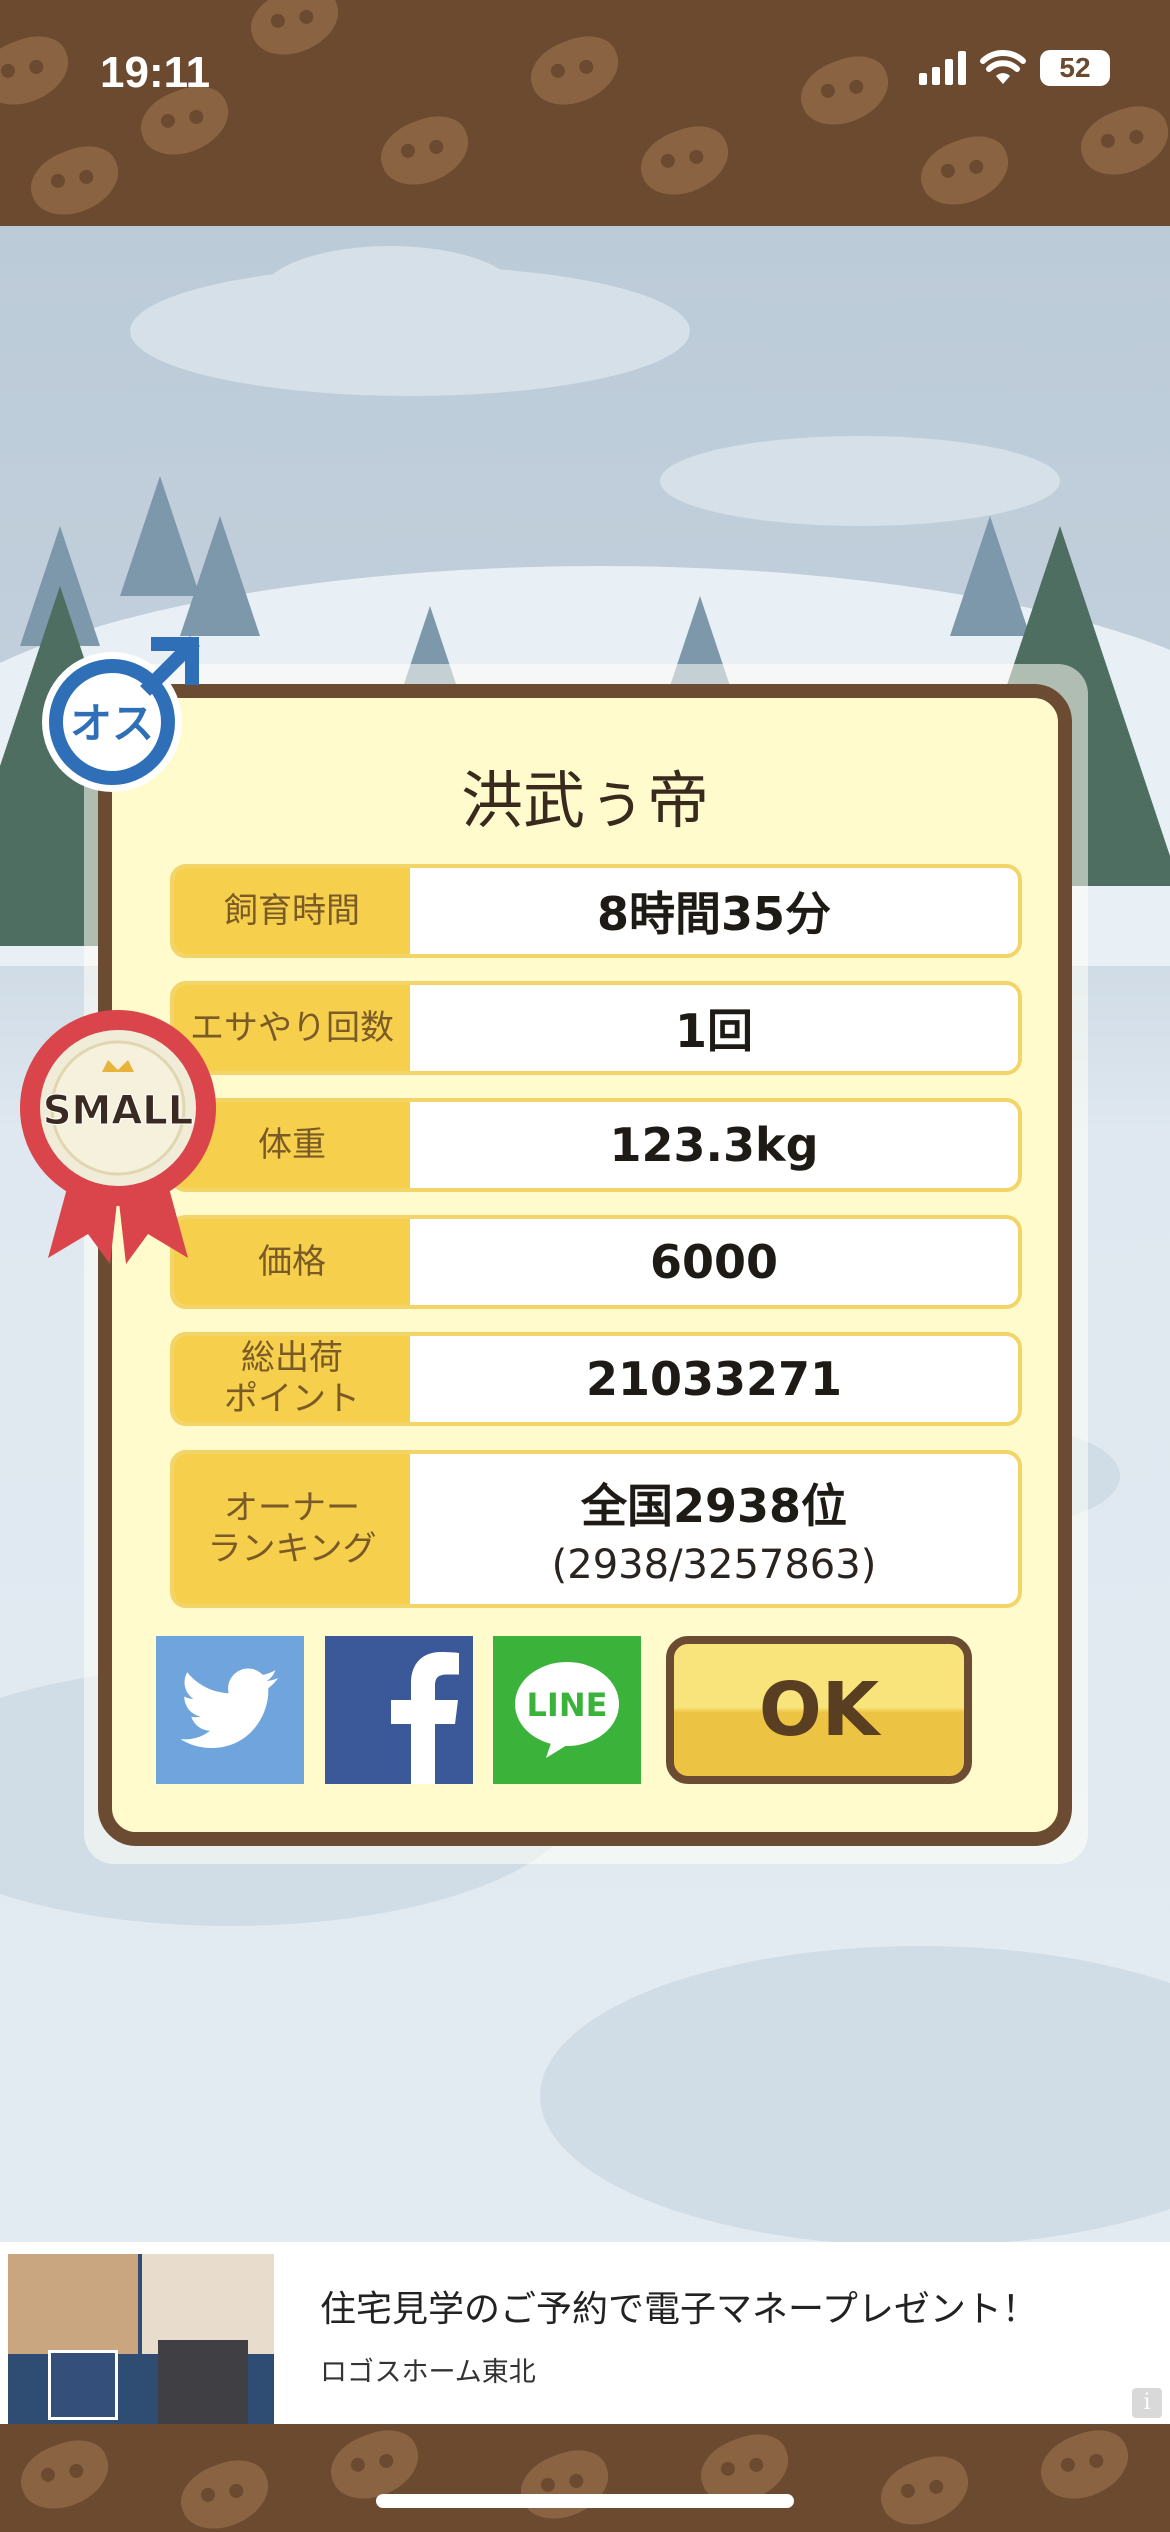 The image size is (1170, 2532). I want to click on facebook-share-button, so click(399, 1710).